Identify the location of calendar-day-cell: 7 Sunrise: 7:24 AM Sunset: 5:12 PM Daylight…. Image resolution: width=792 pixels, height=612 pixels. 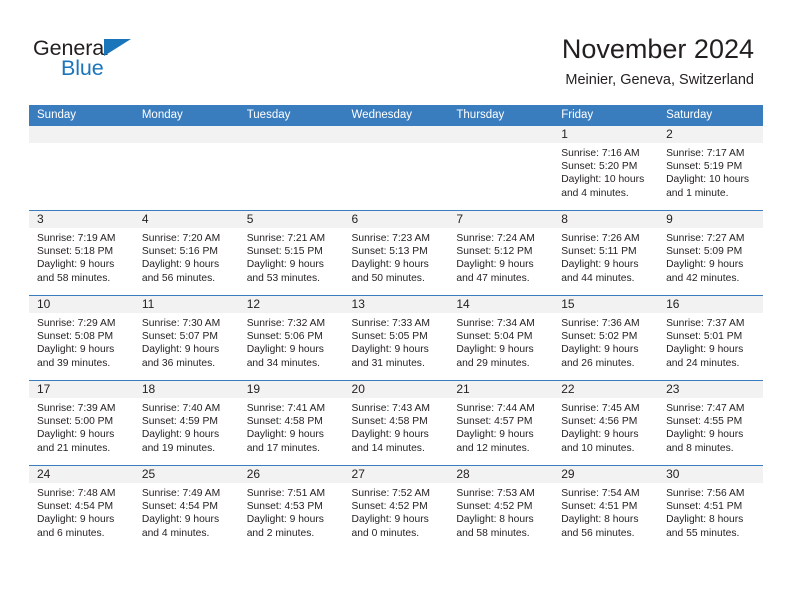
(501, 253).